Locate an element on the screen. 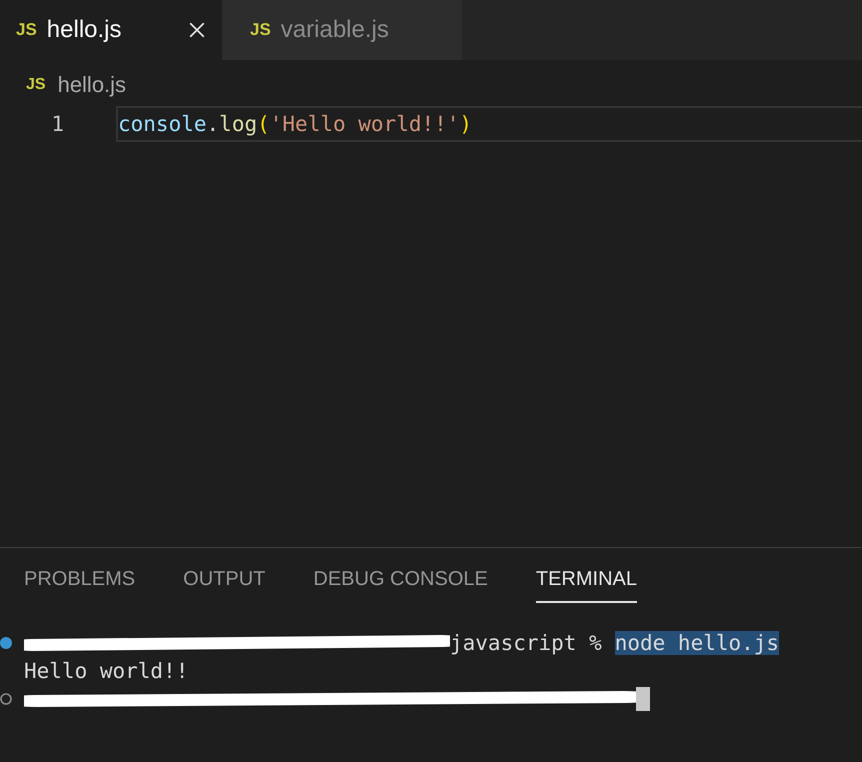  panel-tab: OUTPUT is located at coordinates (224, 585).